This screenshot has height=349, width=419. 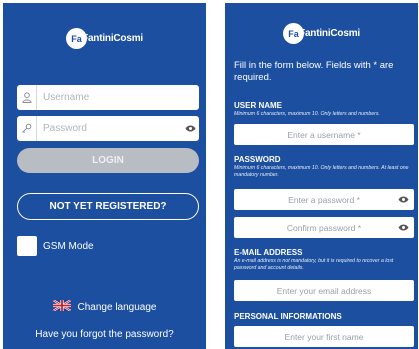 I want to click on personal-info-section-title: PERSONAL INFORMATIONS, so click(x=288, y=316).